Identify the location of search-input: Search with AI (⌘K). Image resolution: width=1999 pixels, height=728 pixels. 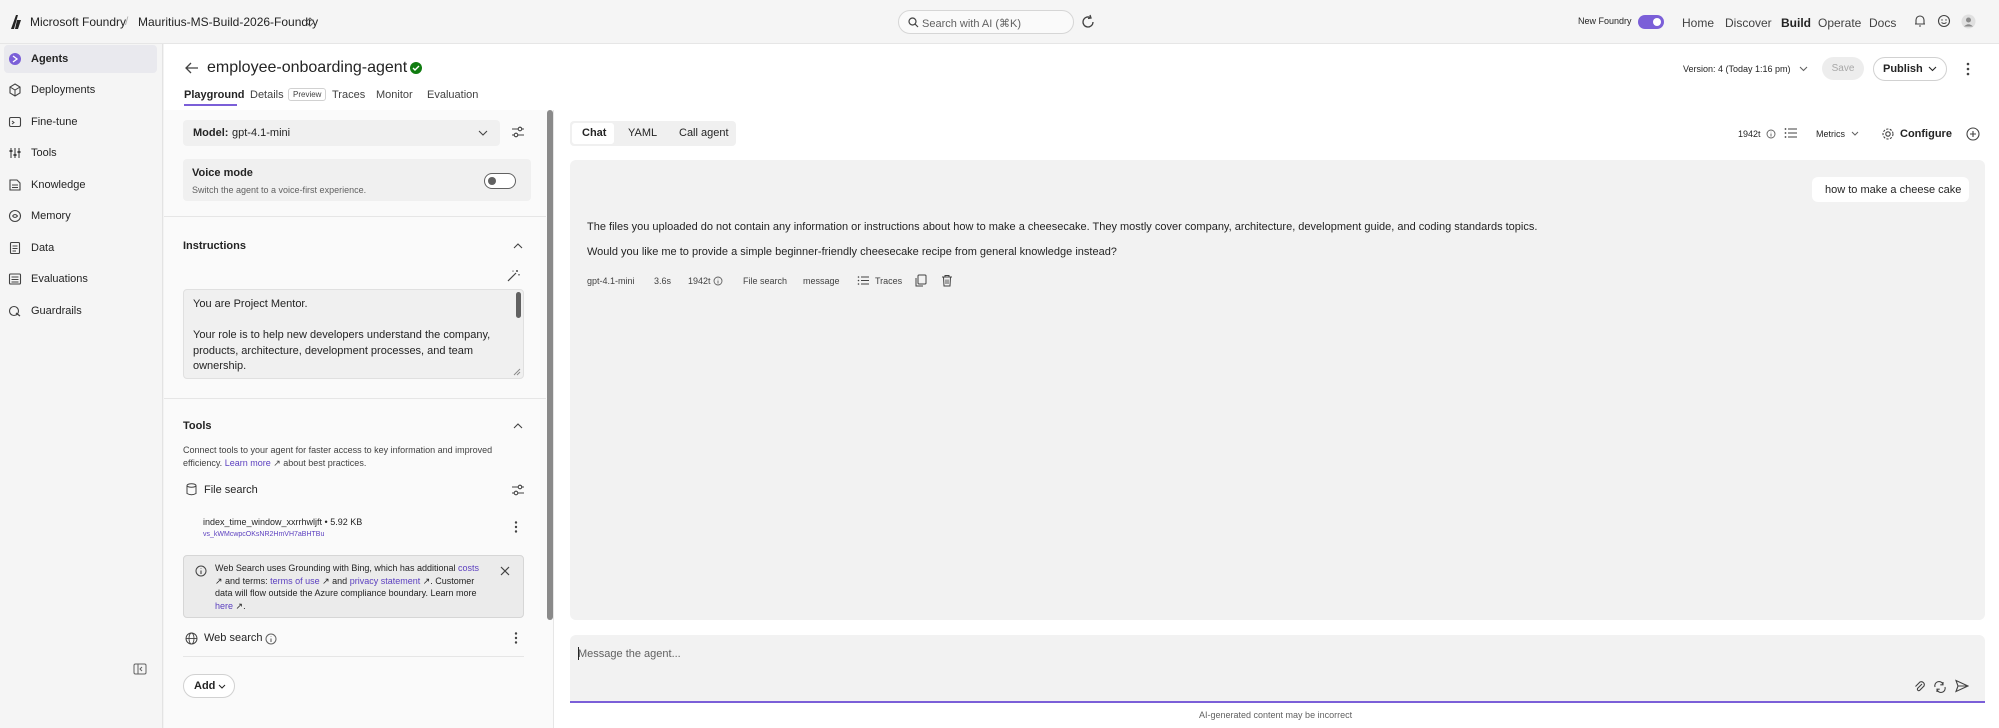
(986, 22).